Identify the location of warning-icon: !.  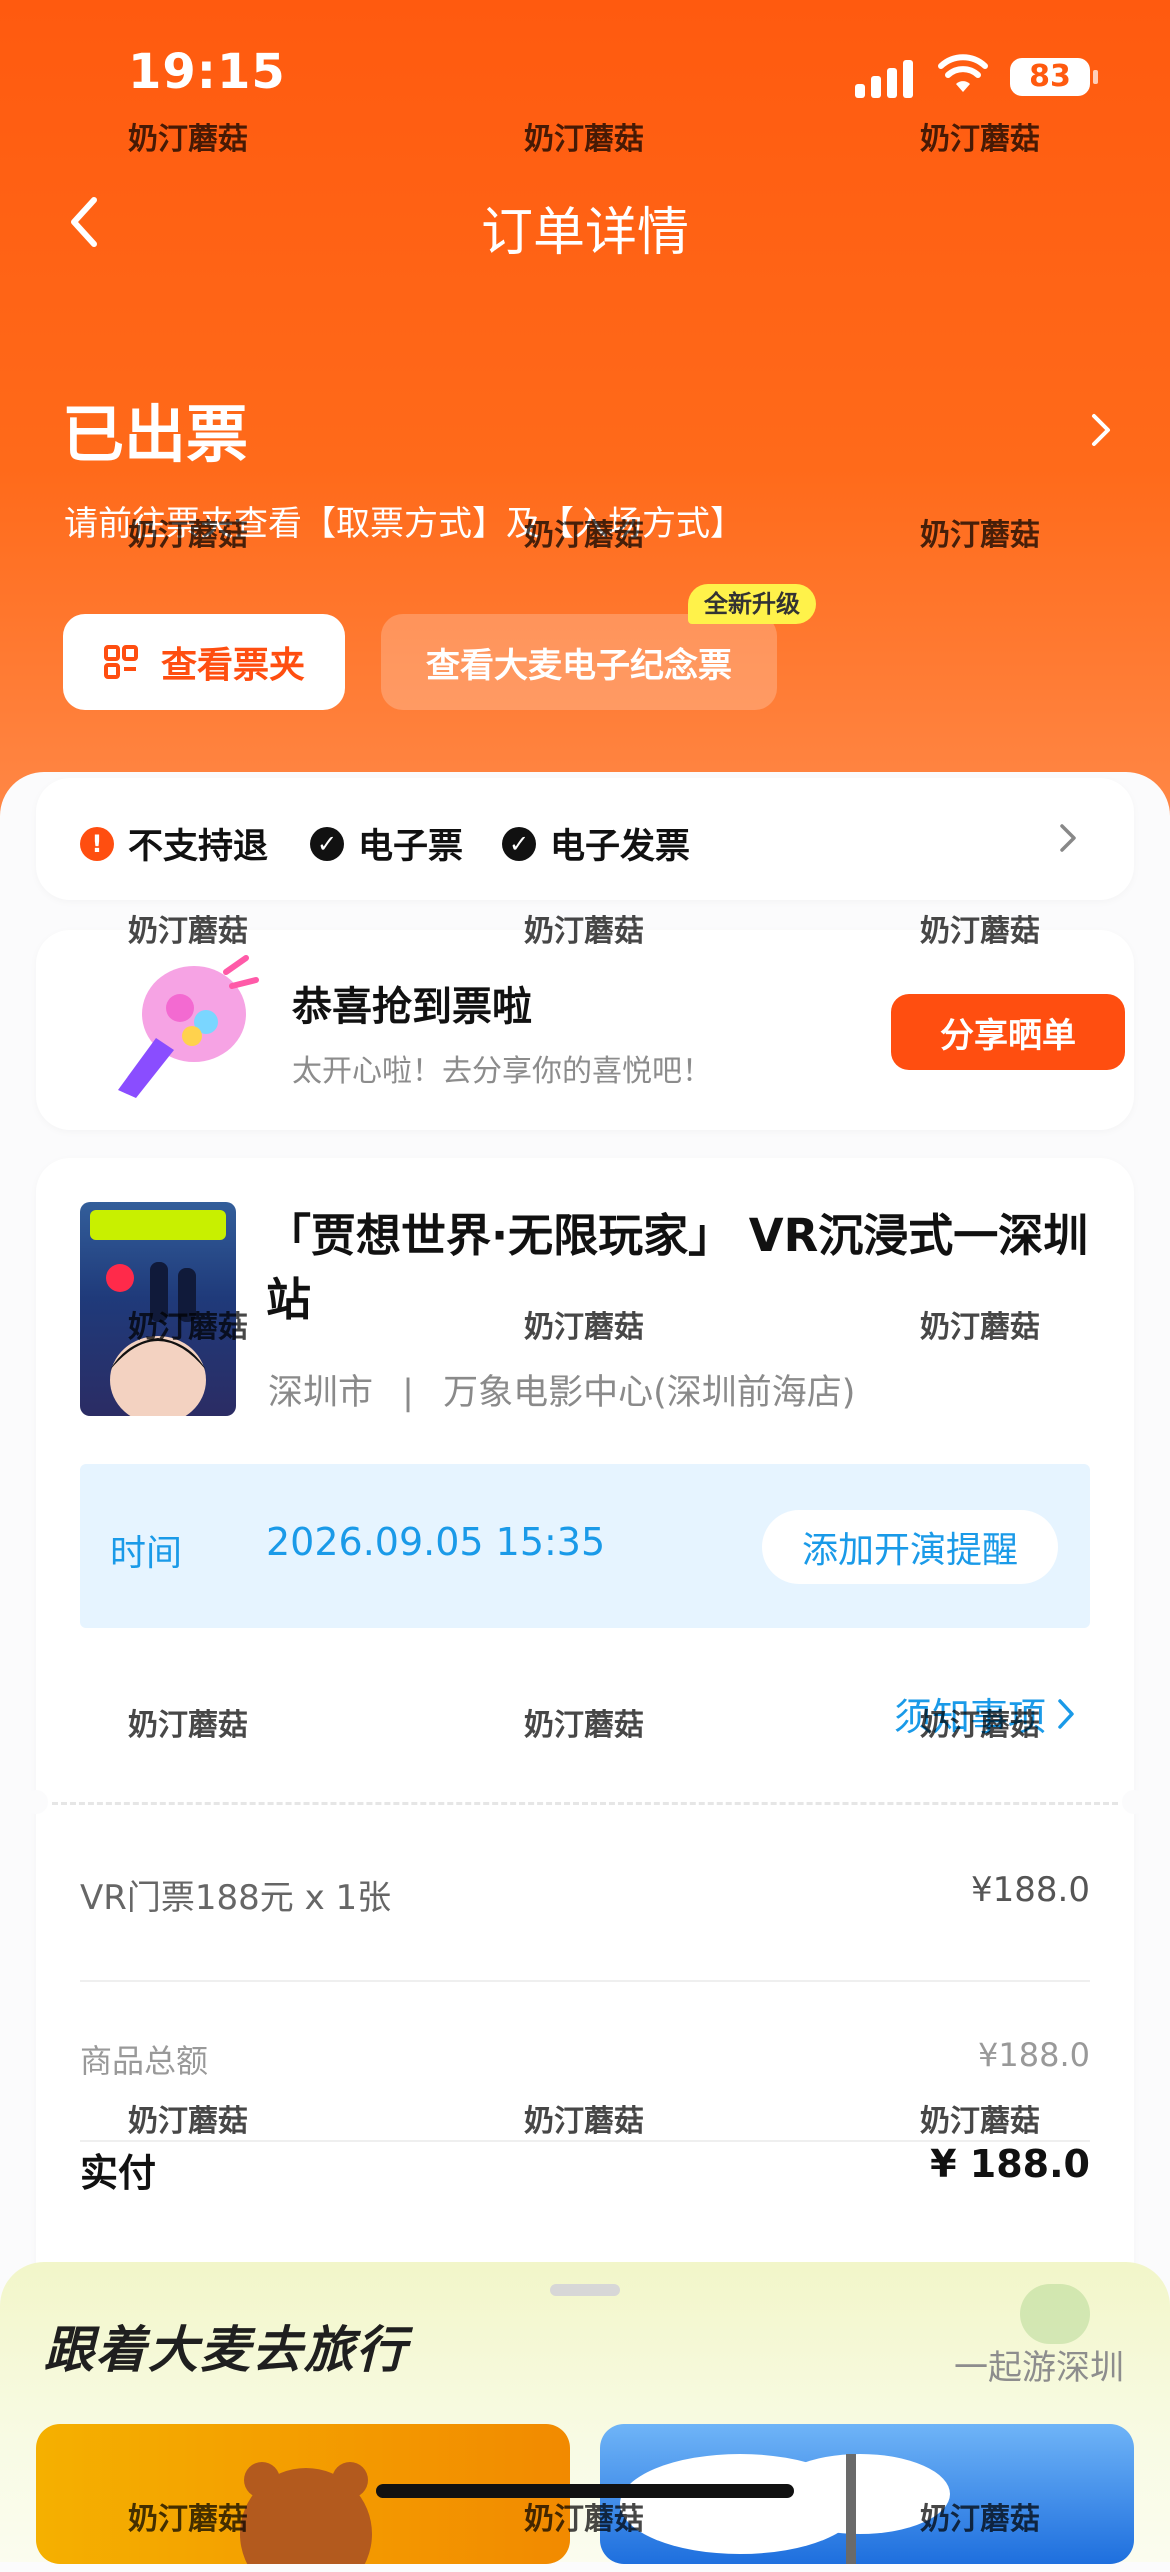
(97, 843).